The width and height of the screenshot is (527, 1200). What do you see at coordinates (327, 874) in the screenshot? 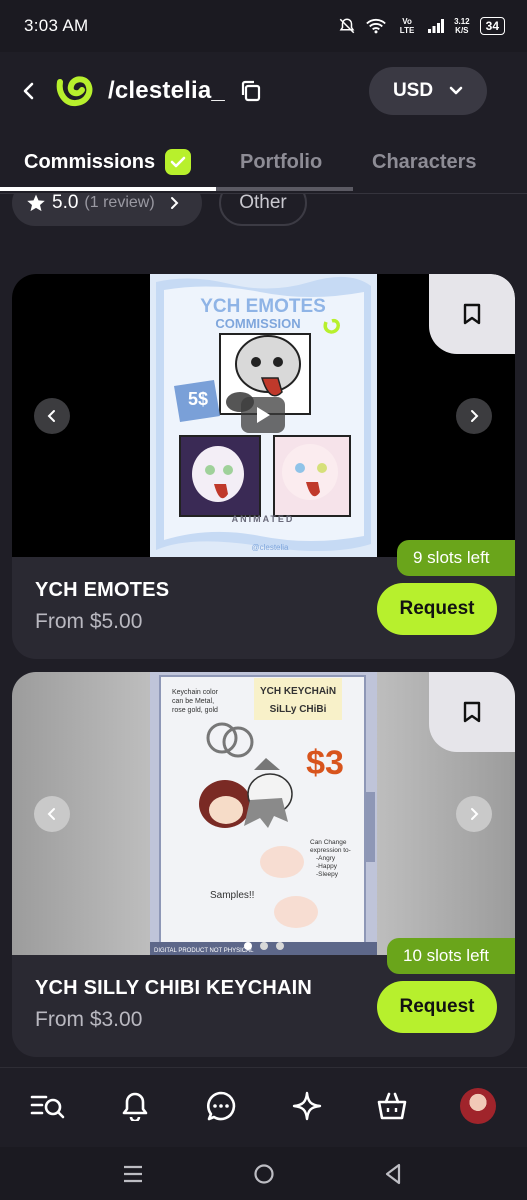
I see `art-note: -Sleepy` at bounding box center [327, 874].